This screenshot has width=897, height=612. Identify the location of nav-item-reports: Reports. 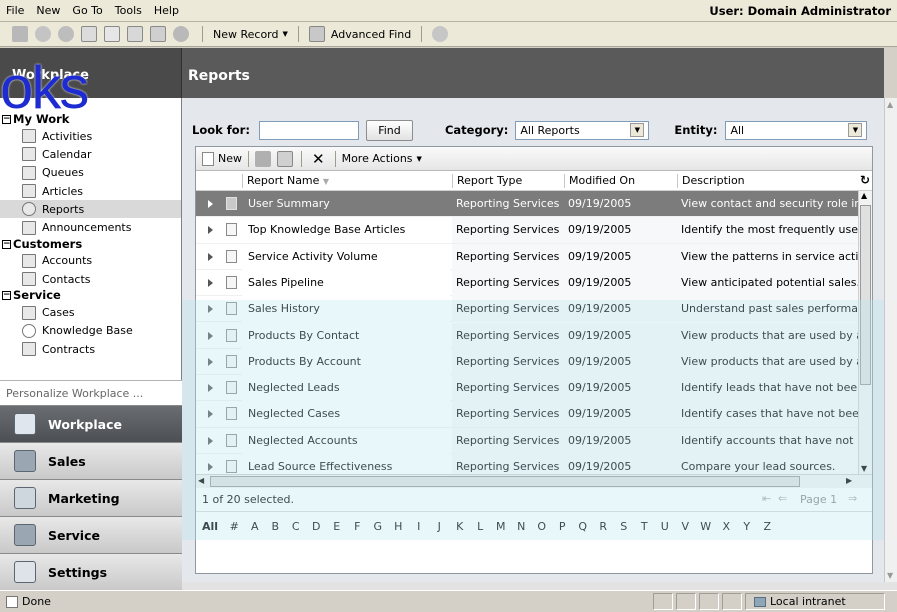
(90, 209).